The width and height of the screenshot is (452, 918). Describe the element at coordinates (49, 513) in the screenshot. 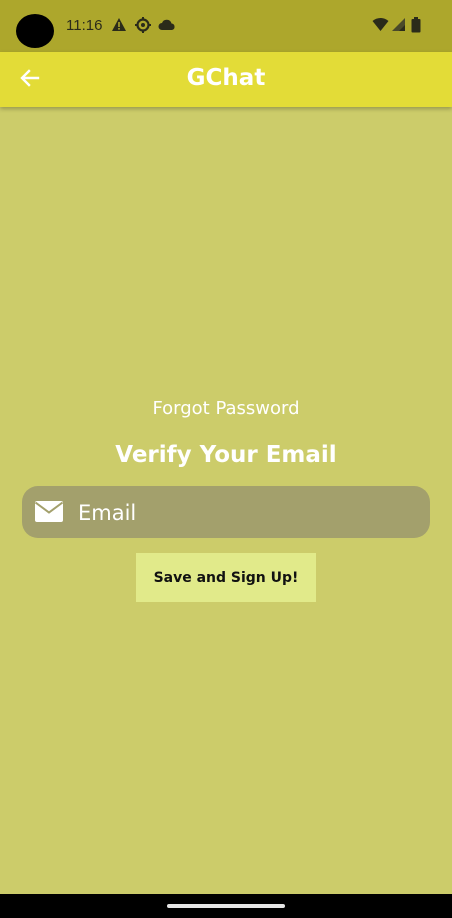

I see `envelope-icon` at that location.